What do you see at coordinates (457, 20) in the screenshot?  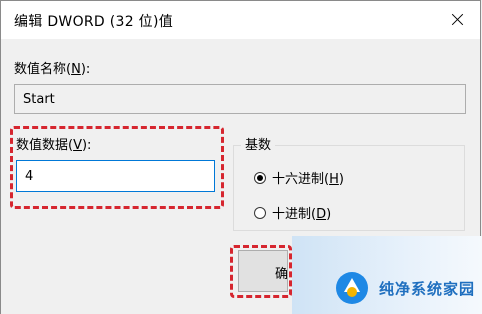 I see `close-icon` at bounding box center [457, 20].